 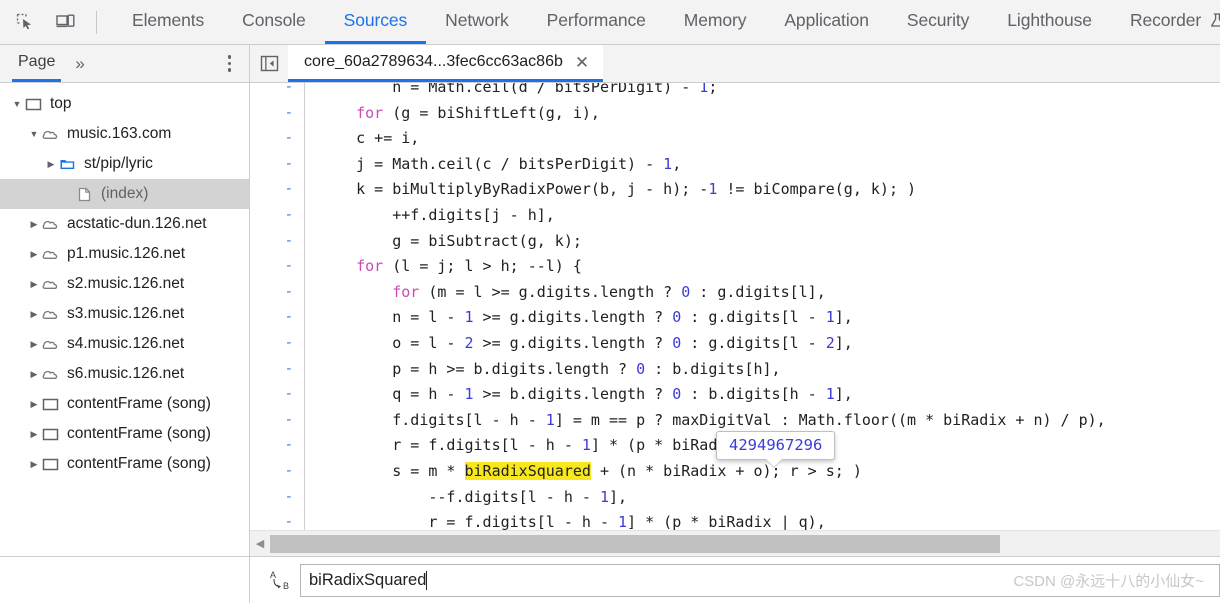 What do you see at coordinates (677, 394) in the screenshot?
I see `code-number: 0` at bounding box center [677, 394].